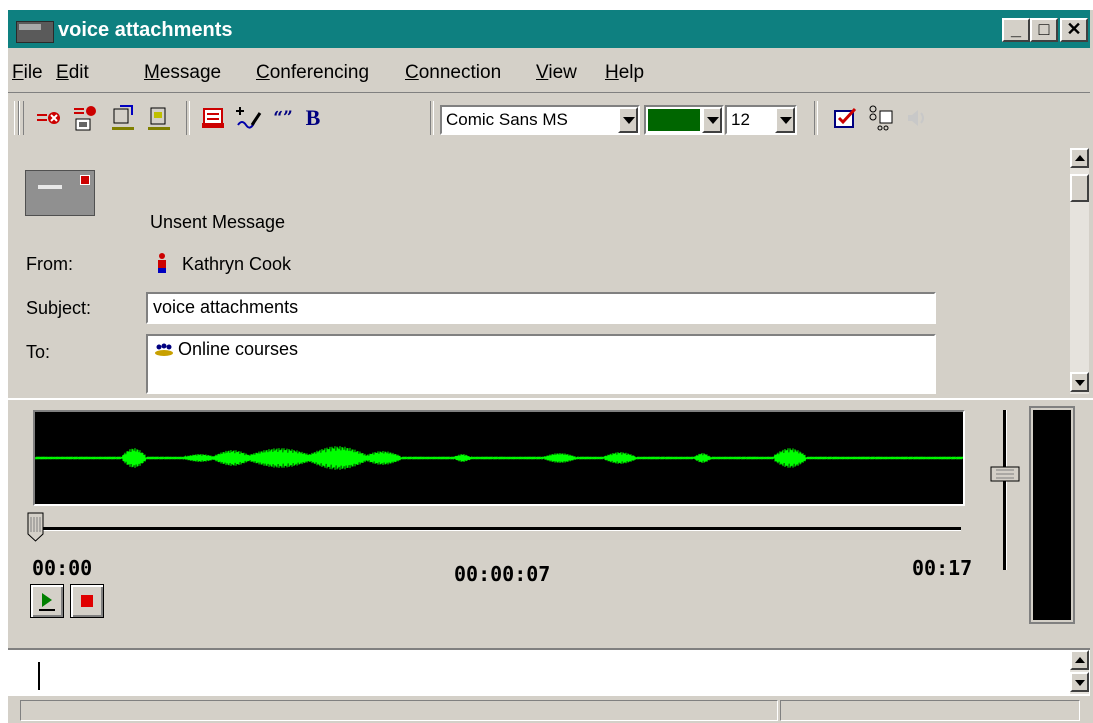 The image size is (1093, 723). I want to click on from-value: Kathryn Cook, so click(237, 264).